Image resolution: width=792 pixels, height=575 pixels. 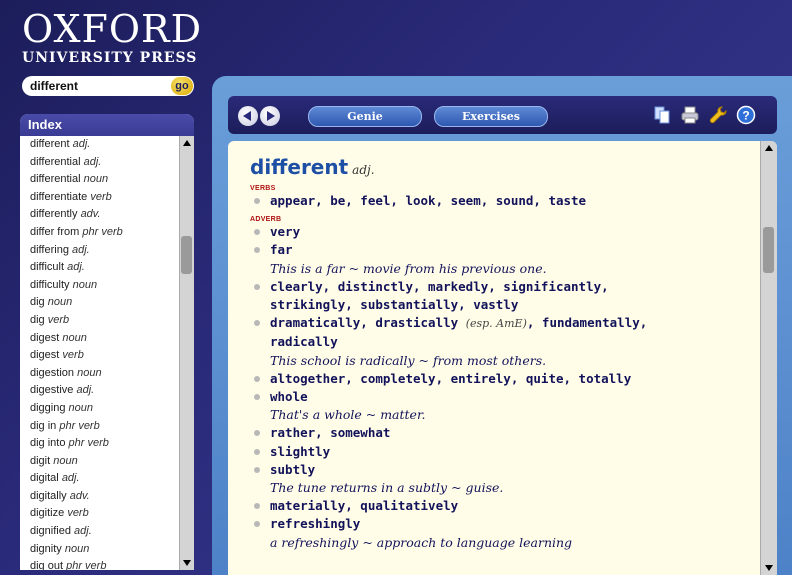 What do you see at coordinates (281, 249) in the screenshot?
I see `collocate-text: far` at bounding box center [281, 249].